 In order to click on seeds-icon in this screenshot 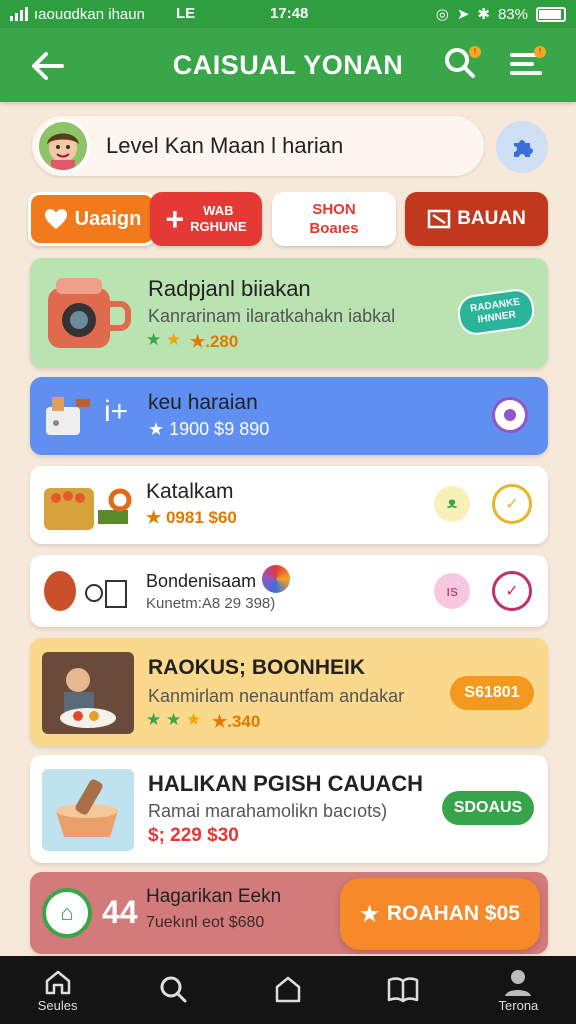, I will do `click(85, 591)`.